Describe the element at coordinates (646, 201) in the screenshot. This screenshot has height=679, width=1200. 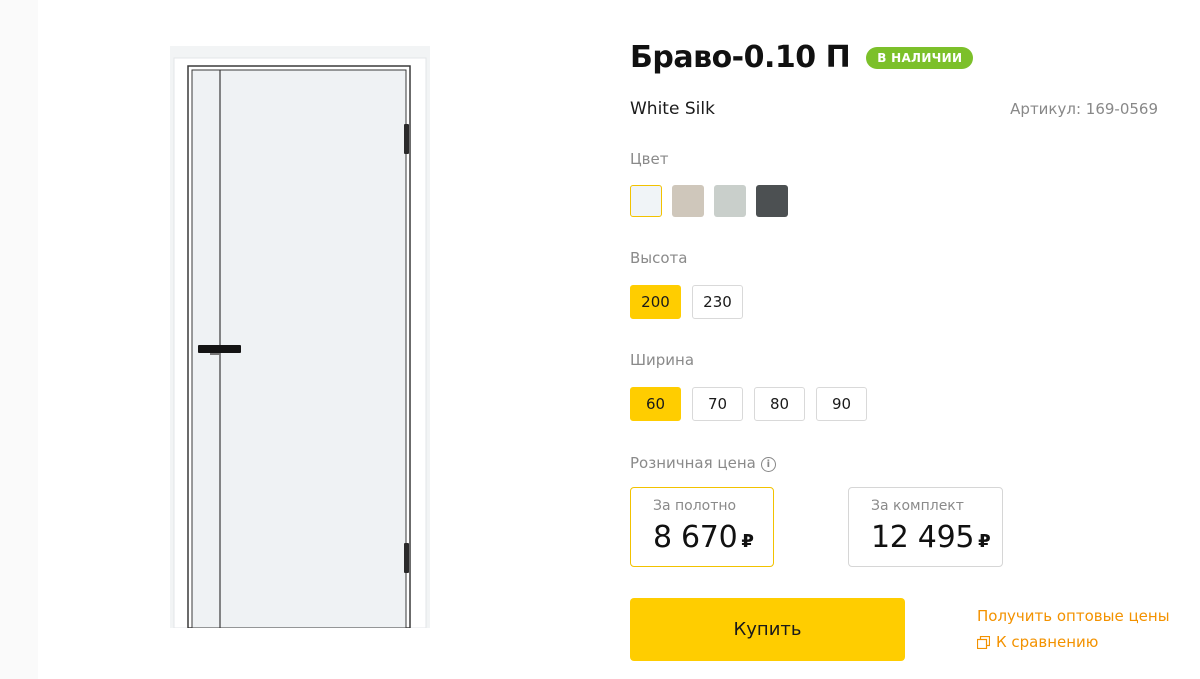
I see `color-swatch-white` at that location.